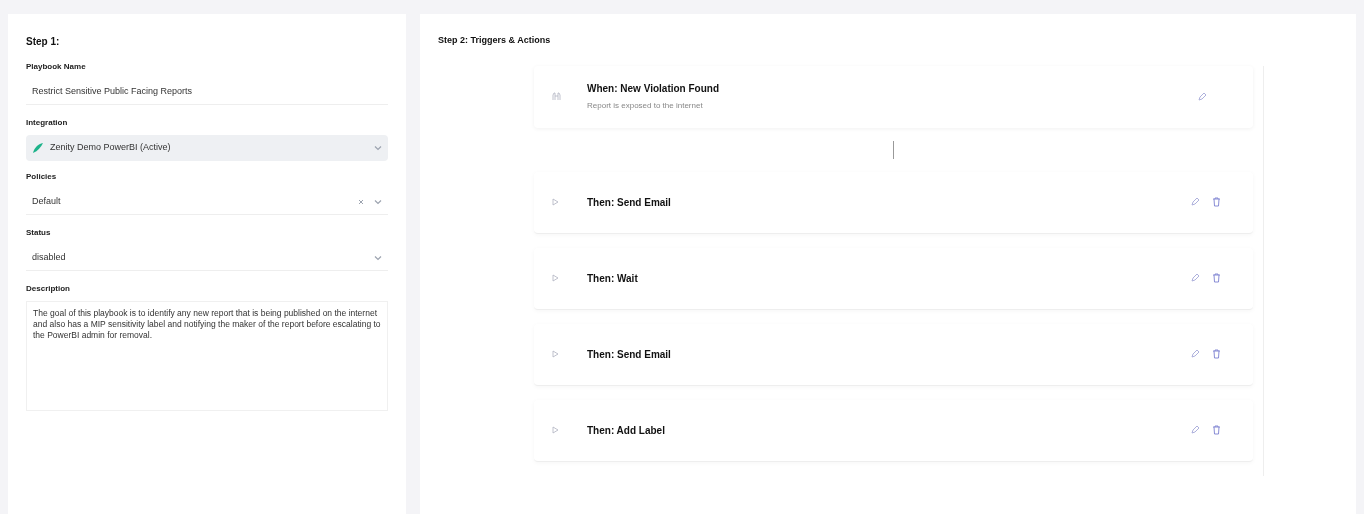  What do you see at coordinates (654, 89) in the screenshot?
I see `step-title: When: New Violation Found` at bounding box center [654, 89].